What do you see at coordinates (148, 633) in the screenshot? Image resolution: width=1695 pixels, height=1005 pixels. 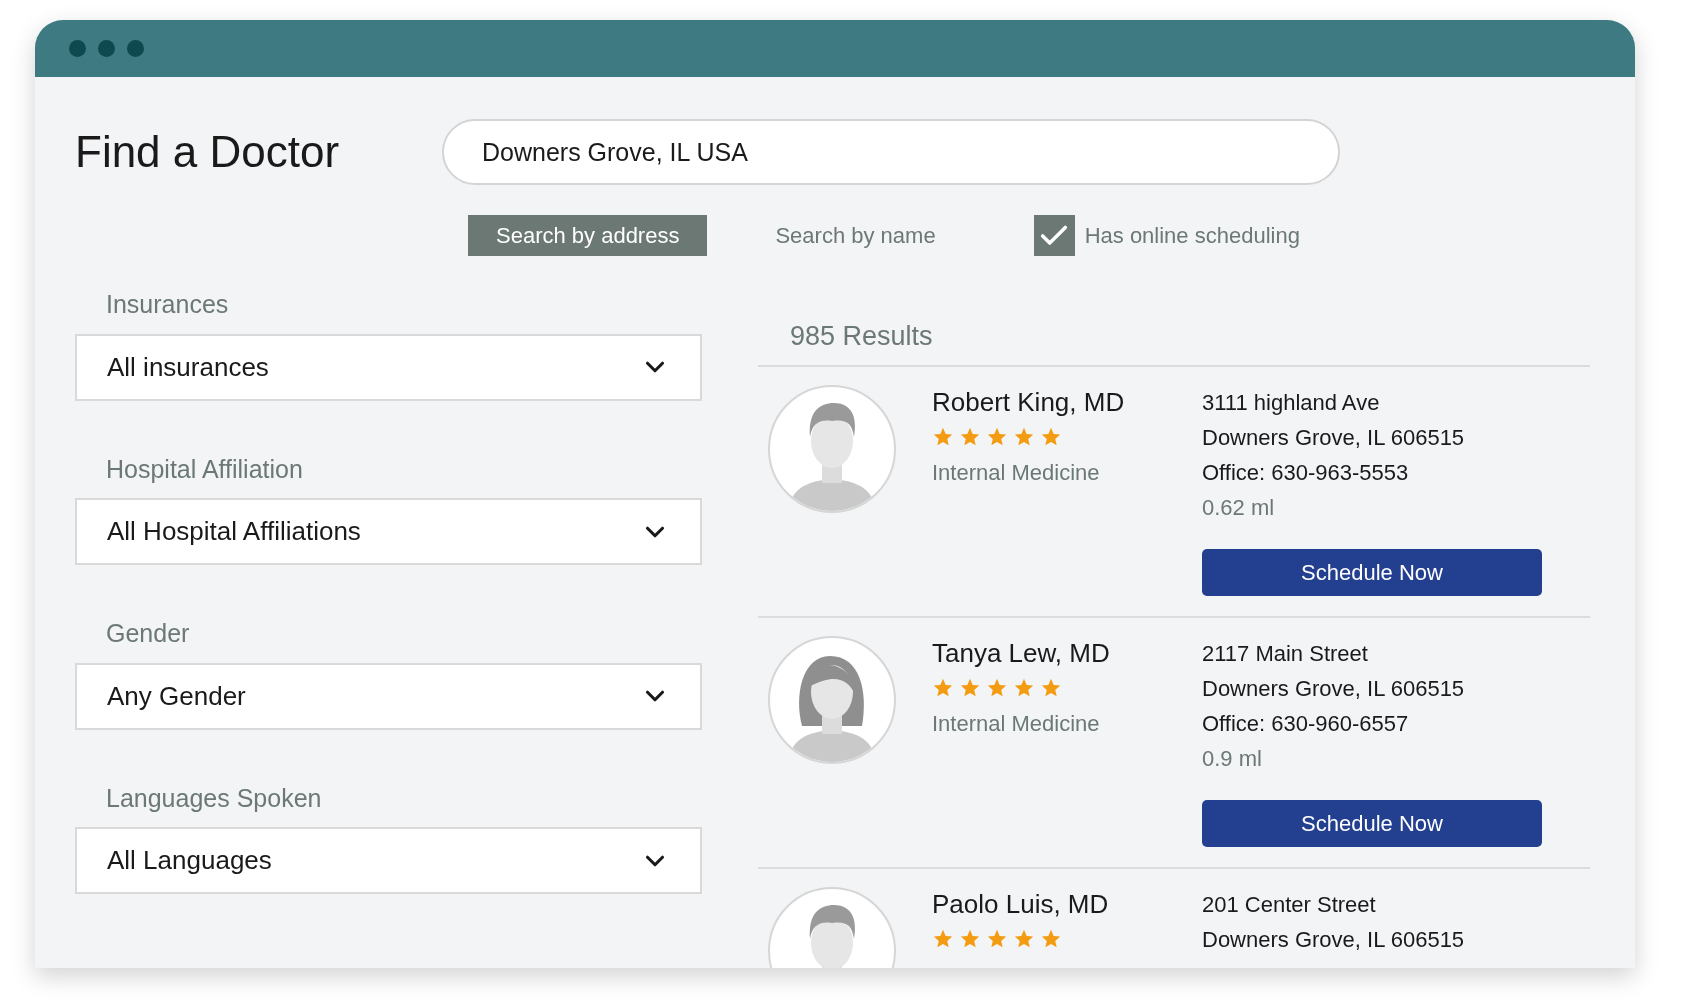 I see `filter-label: Gender` at bounding box center [148, 633].